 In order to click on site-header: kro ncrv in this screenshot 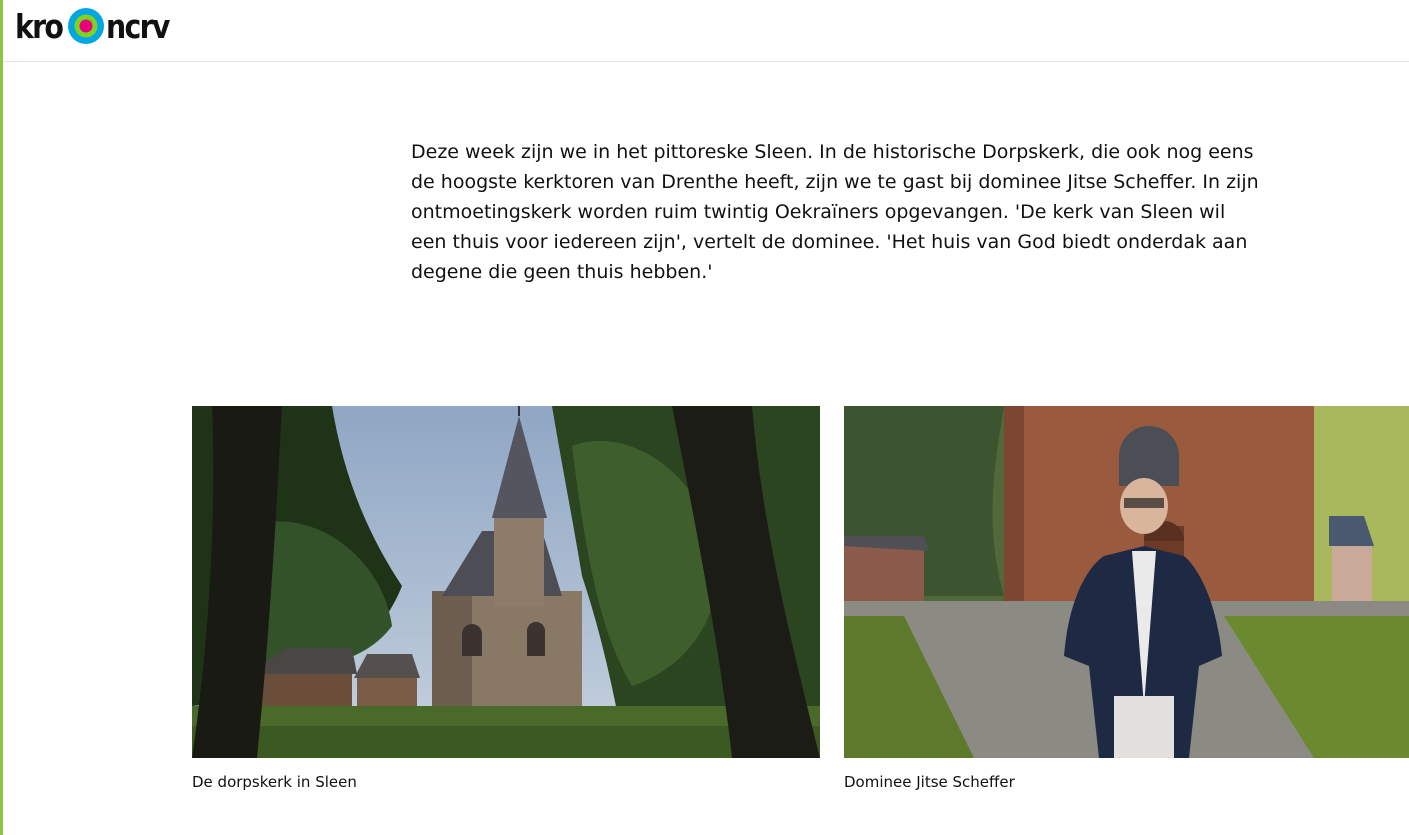, I will do `click(706, 31)`.